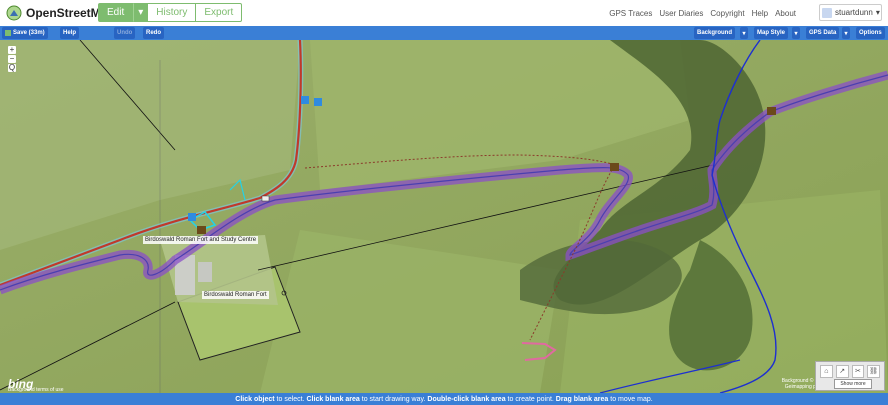  I want to click on historic-marker, so click(614, 167).